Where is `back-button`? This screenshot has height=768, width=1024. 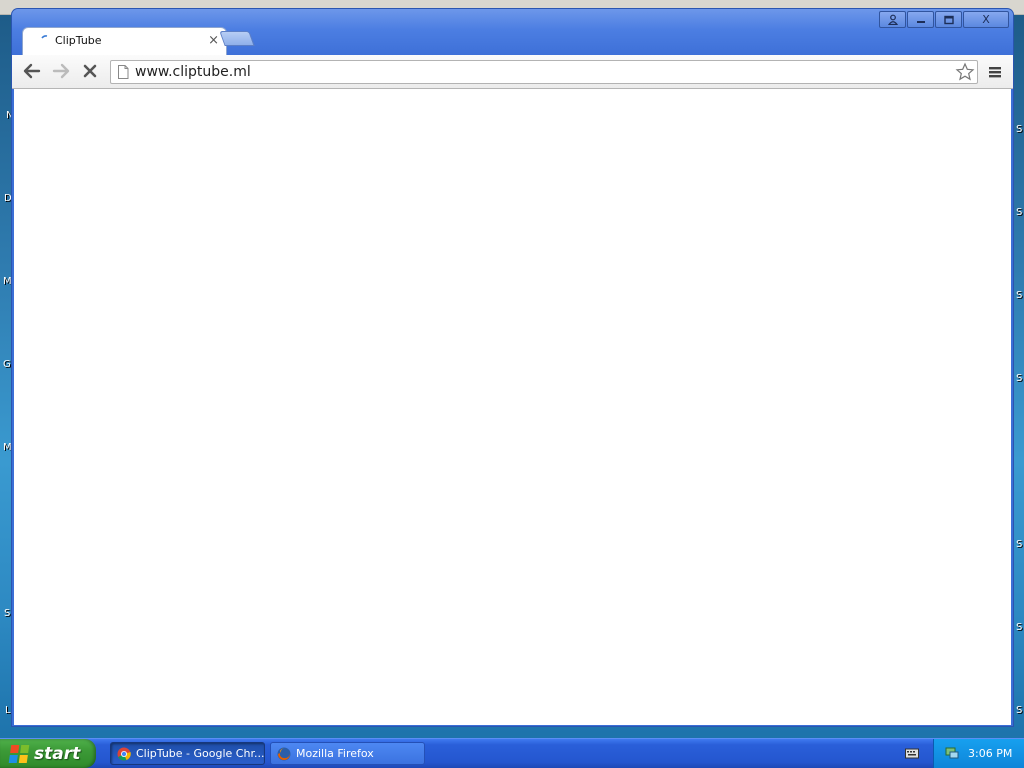 back-button is located at coordinates (32, 71).